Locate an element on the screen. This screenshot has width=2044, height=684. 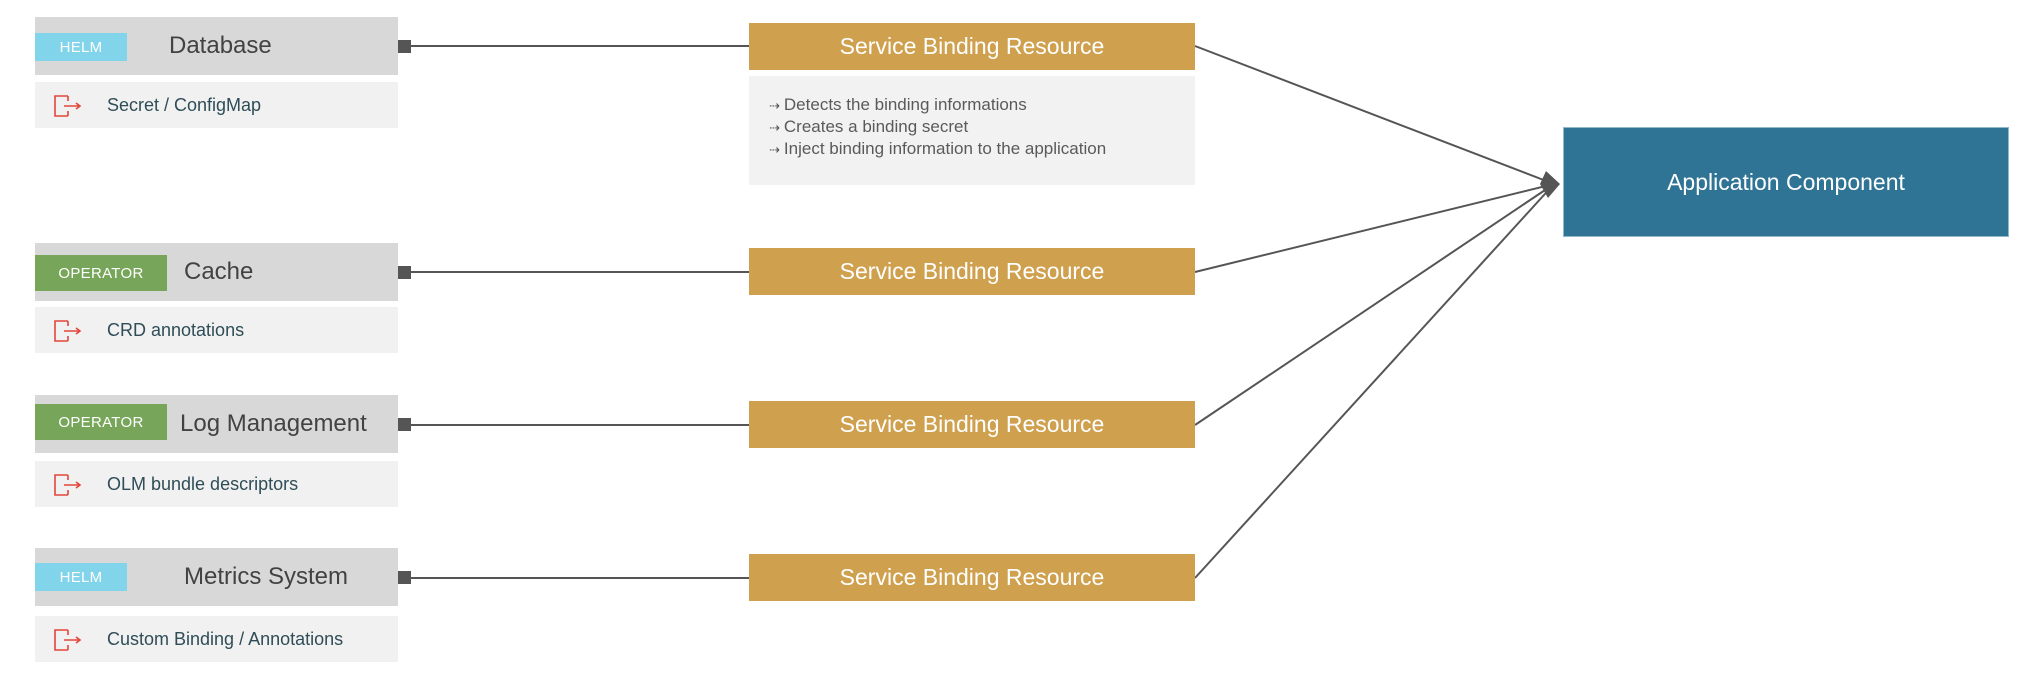
service-database: HELM Database is located at coordinates (216, 46).